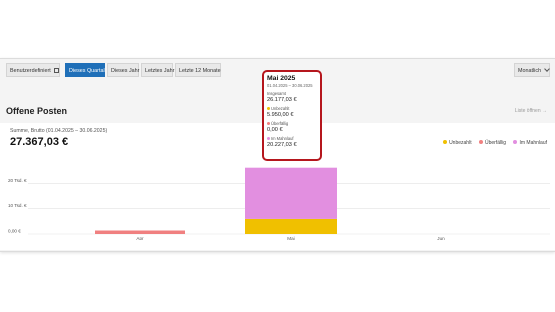  I want to click on period-button-this-quarter: Dieses Quartal, so click(85, 70).